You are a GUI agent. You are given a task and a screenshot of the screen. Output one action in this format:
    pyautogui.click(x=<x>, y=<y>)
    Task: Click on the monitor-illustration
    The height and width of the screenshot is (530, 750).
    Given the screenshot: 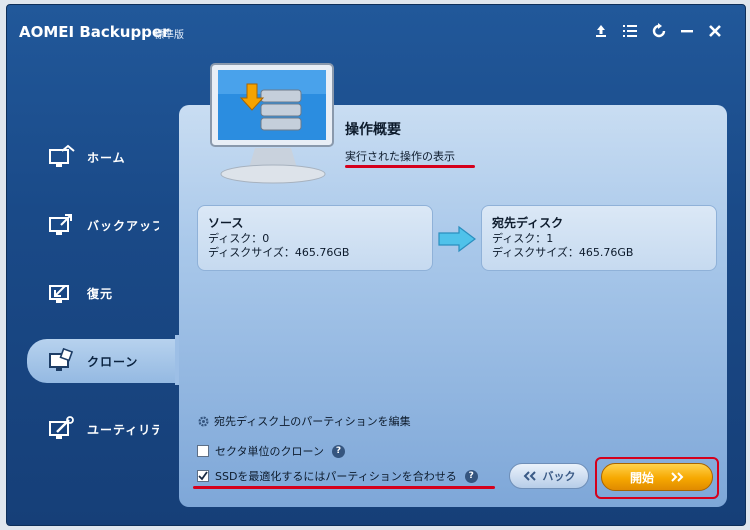 What is the action you would take?
    pyautogui.click(x=272, y=123)
    